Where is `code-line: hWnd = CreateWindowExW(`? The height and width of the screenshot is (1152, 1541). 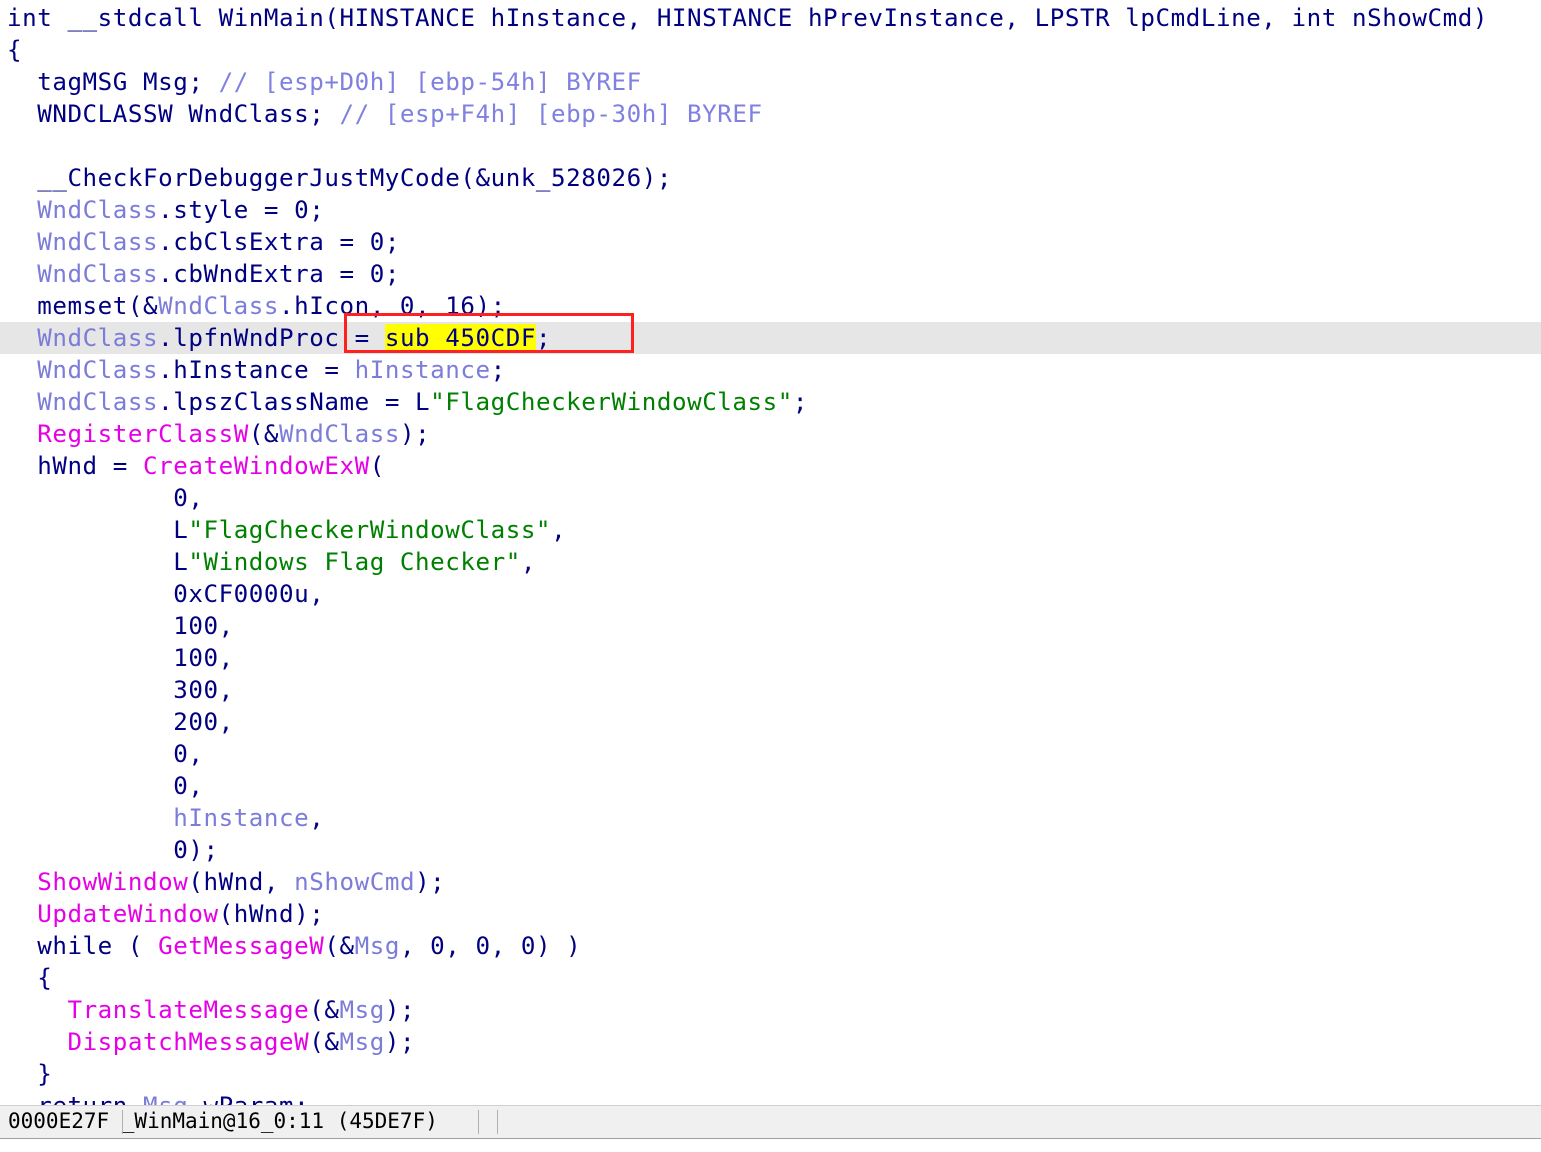 code-line: hWnd = CreateWindowExW( is located at coordinates (770, 466).